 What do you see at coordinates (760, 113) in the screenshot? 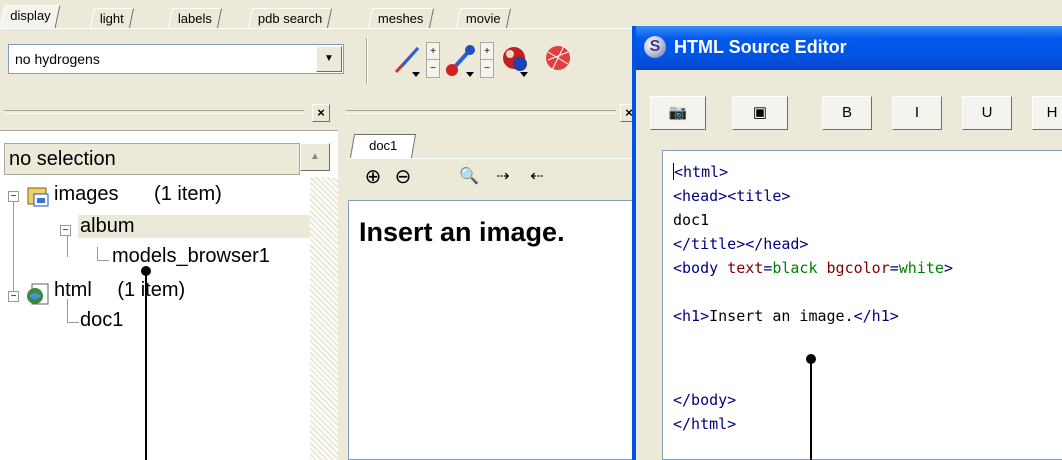
I see `save-image-icon: ▣` at bounding box center [760, 113].